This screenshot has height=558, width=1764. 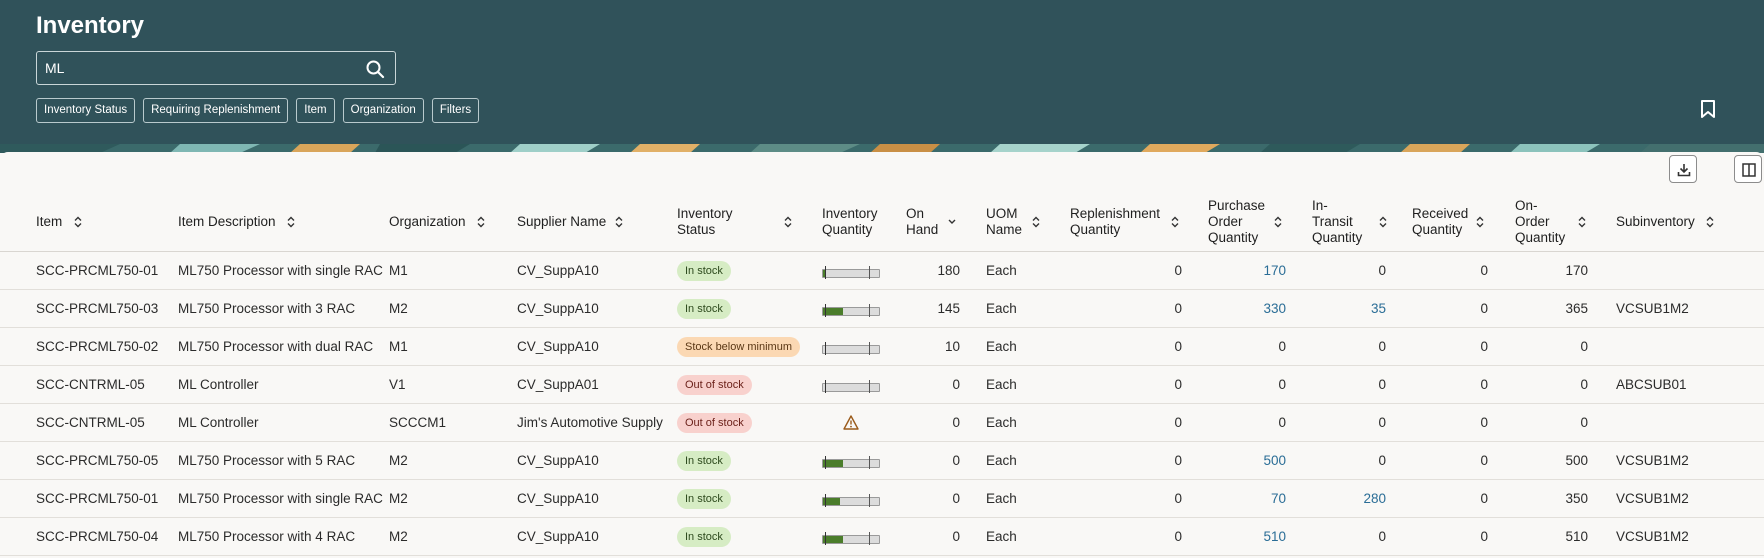 What do you see at coordinates (1708, 109) in the screenshot?
I see `bookmark-icon` at bounding box center [1708, 109].